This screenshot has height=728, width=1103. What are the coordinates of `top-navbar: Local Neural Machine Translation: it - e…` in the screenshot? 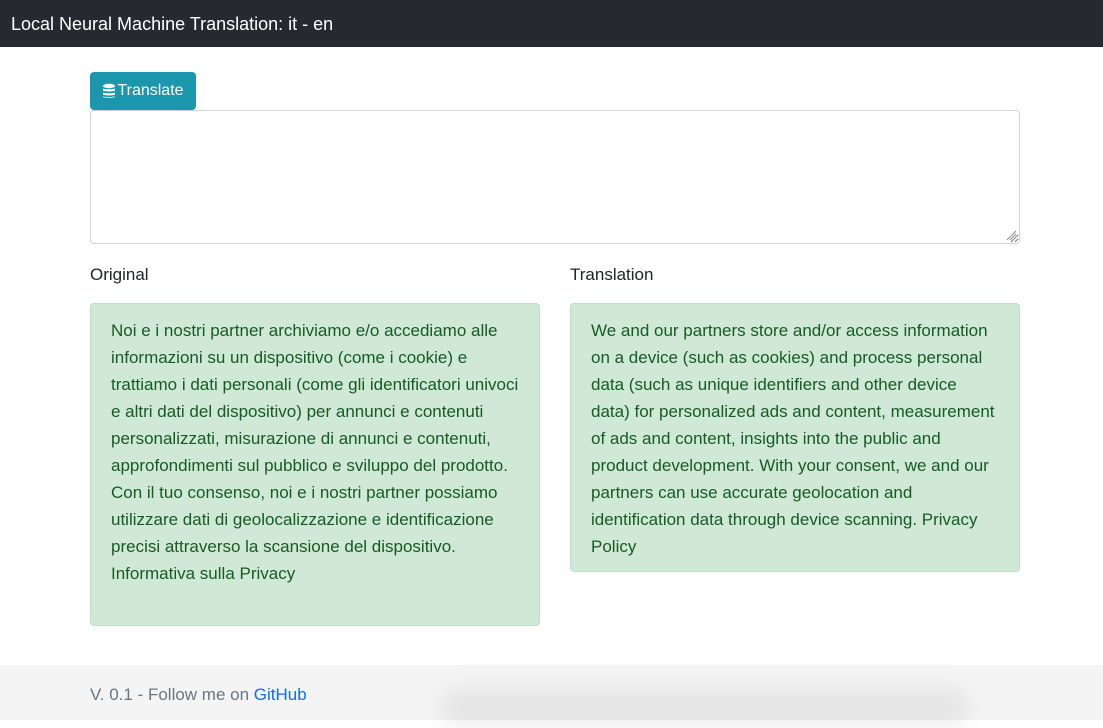 It's located at (551, 23).